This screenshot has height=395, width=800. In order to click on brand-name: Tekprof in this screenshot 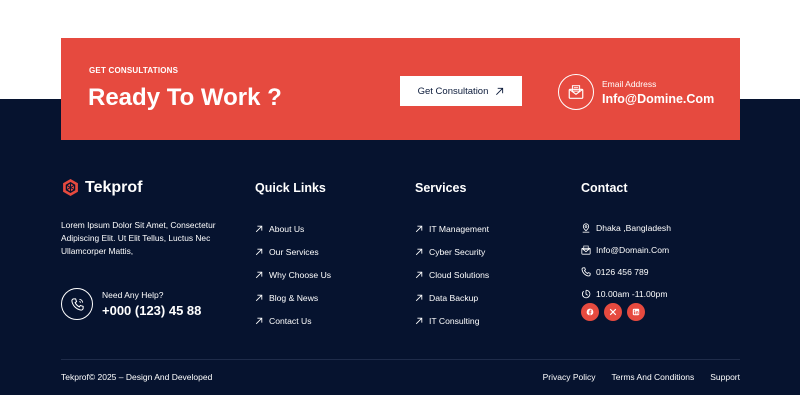, I will do `click(114, 187)`.